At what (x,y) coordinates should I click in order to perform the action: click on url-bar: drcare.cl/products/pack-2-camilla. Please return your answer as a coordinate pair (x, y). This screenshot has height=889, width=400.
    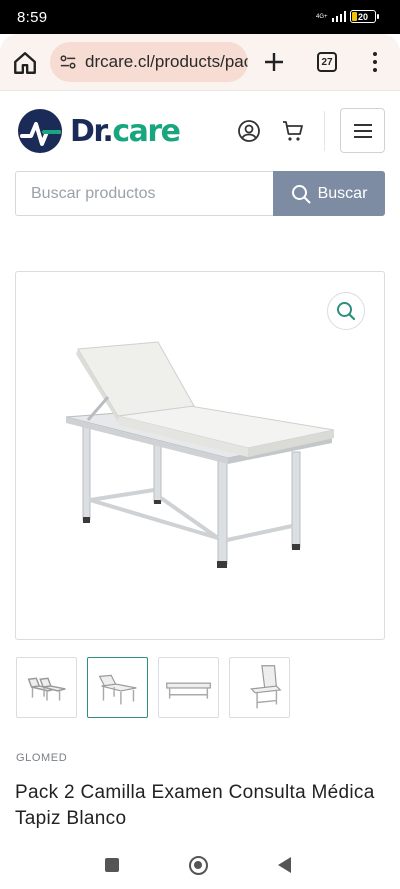
    Looking at the image, I should click on (149, 62).